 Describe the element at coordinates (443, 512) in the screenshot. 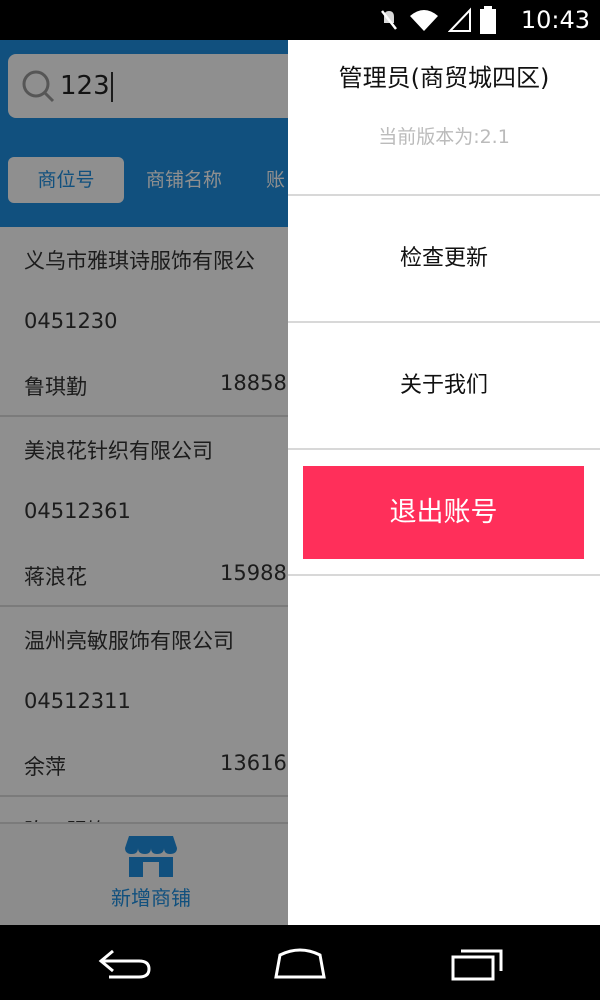

I see `logout-button: 退出账号` at that location.